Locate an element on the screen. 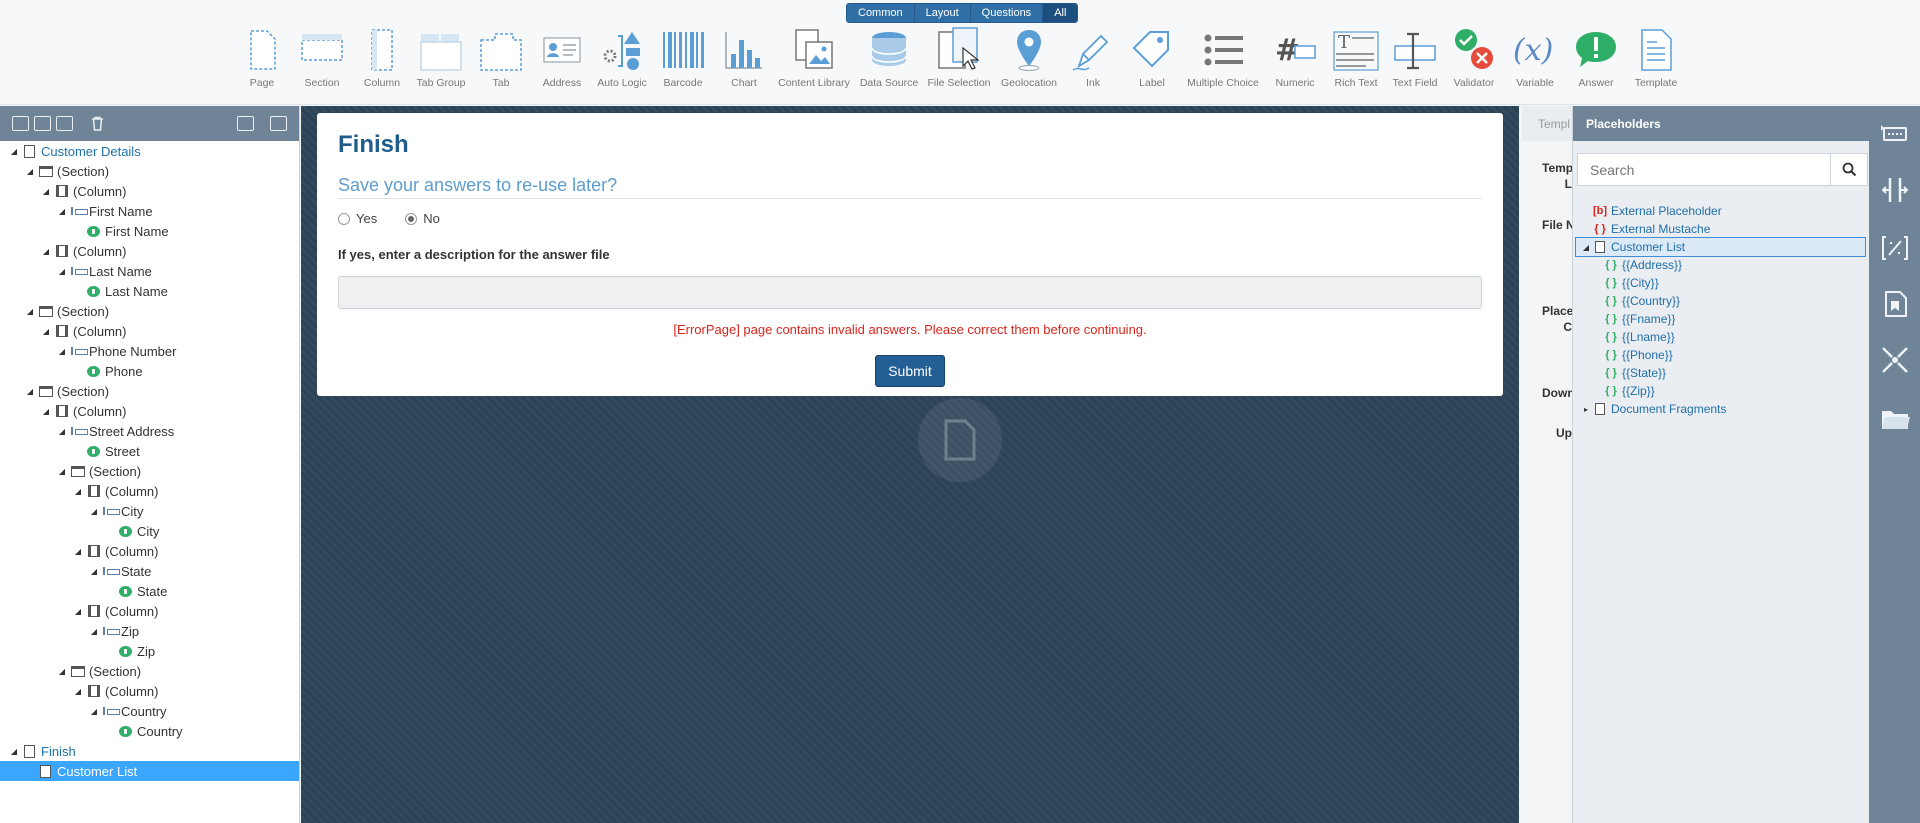  tool-barcode: Barcode is located at coordinates (683, 57).